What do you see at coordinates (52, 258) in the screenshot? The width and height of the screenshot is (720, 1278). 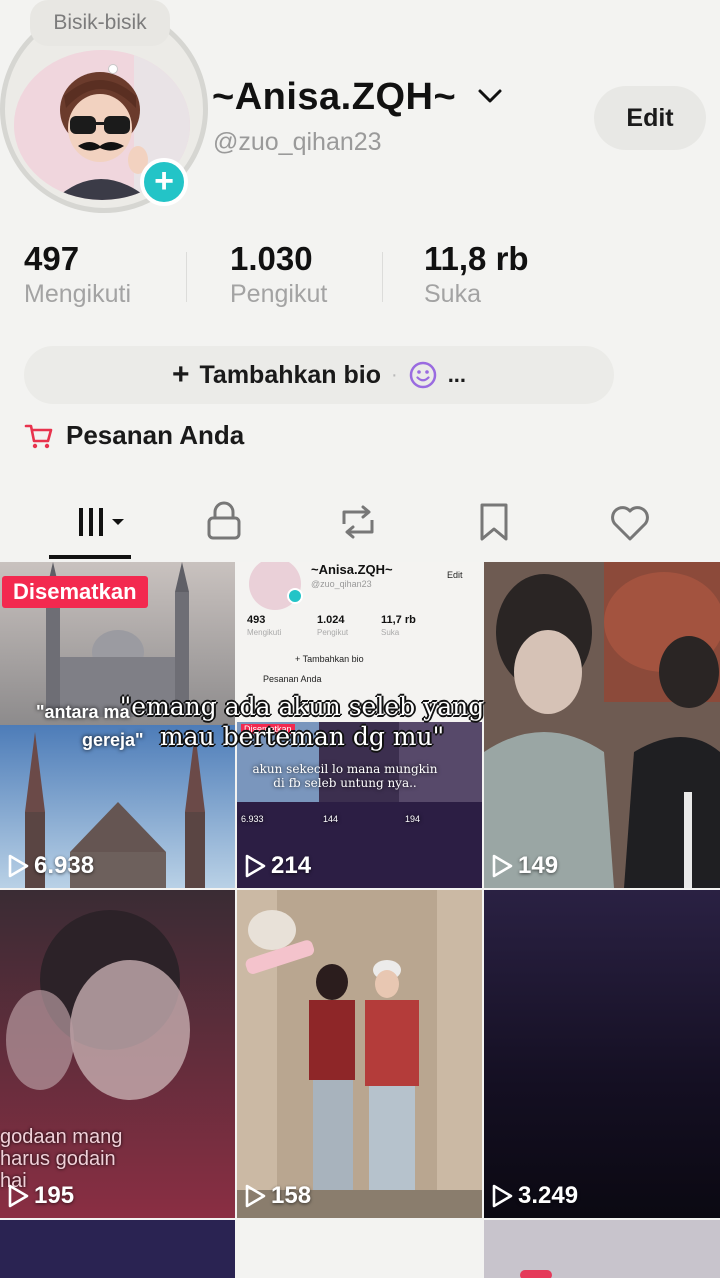 I see `stat-value: 497` at bounding box center [52, 258].